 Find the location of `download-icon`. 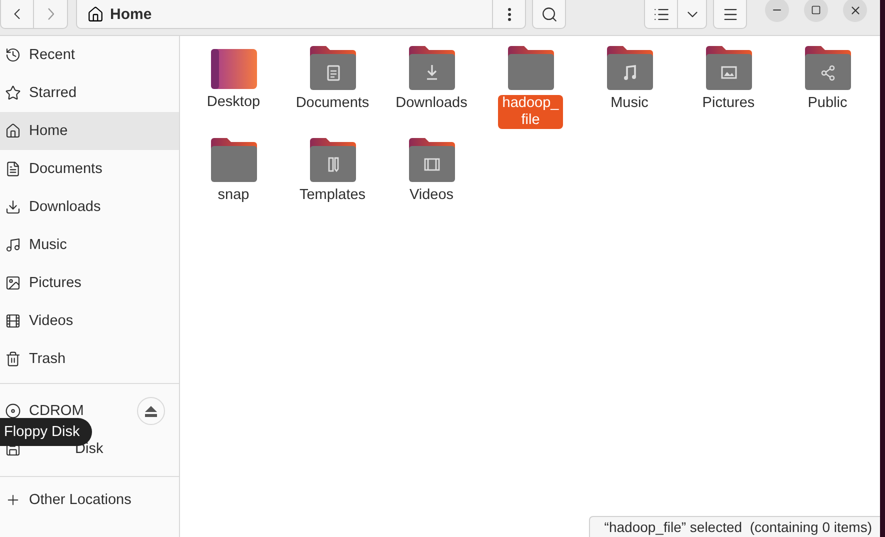

download-icon is located at coordinates (13, 207).